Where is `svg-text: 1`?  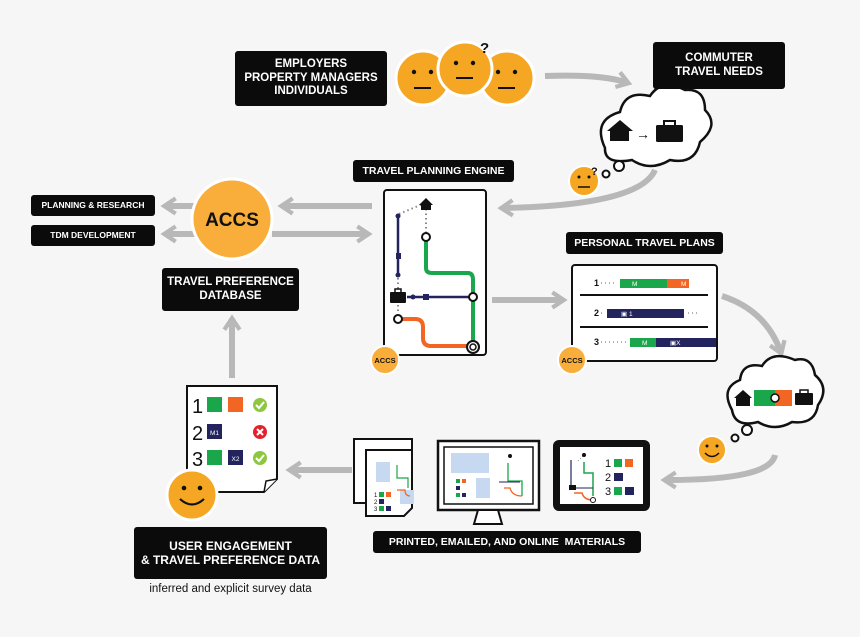
svg-text: 1 is located at coordinates (608, 464).